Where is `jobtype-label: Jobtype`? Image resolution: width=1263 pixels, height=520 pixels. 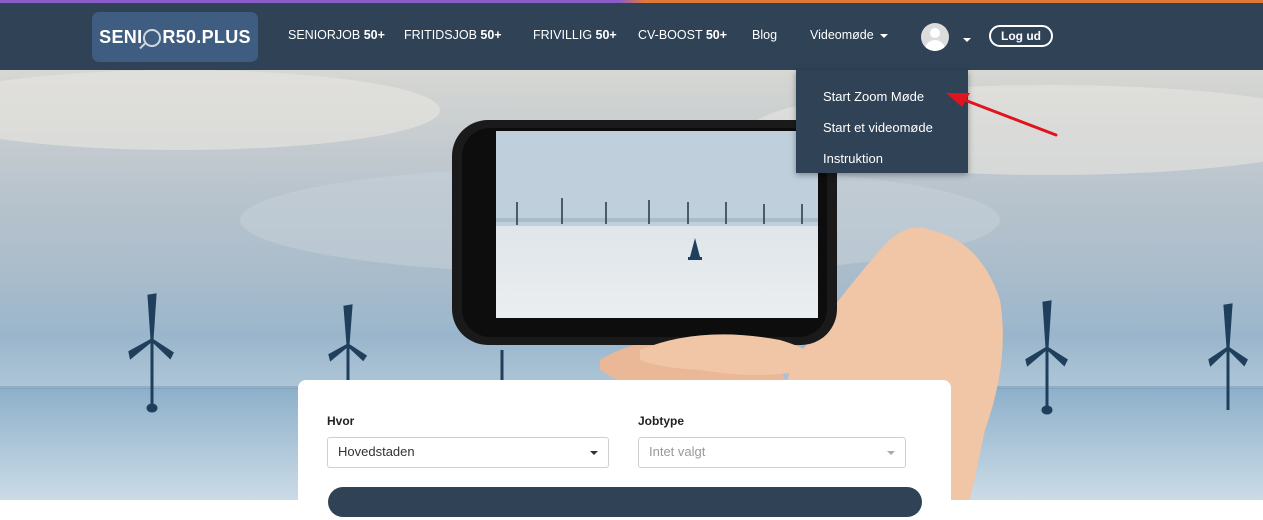
jobtype-label: Jobtype is located at coordinates (661, 421).